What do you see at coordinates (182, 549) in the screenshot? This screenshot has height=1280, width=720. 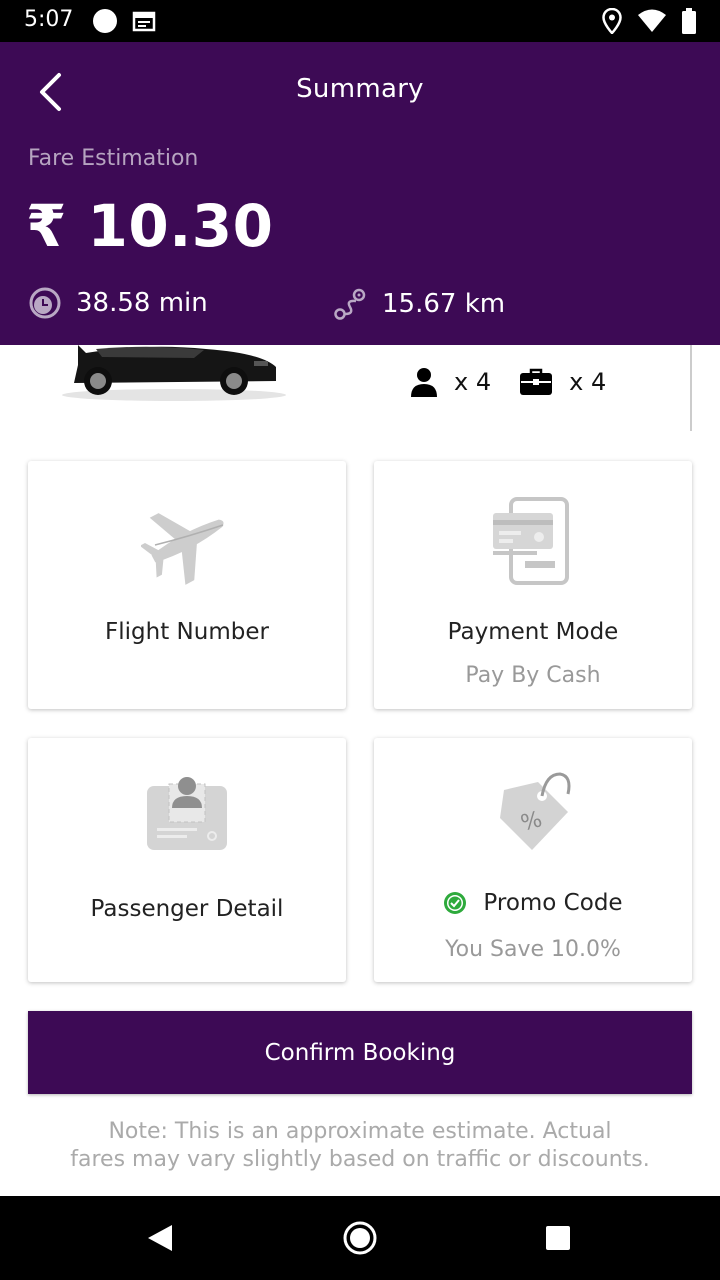 I see `airplane-icon` at bounding box center [182, 549].